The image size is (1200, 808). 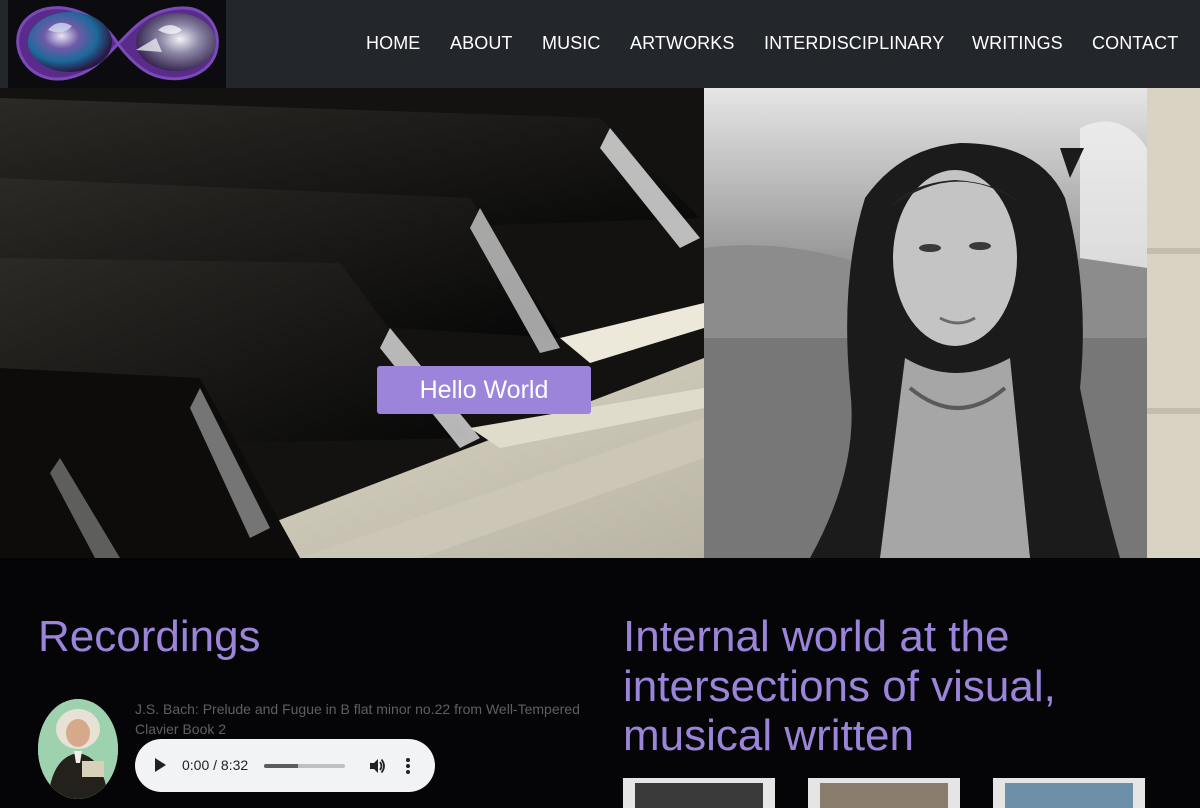 What do you see at coordinates (215, 765) in the screenshot?
I see `player-time: 0:00 / 8:32` at bounding box center [215, 765].